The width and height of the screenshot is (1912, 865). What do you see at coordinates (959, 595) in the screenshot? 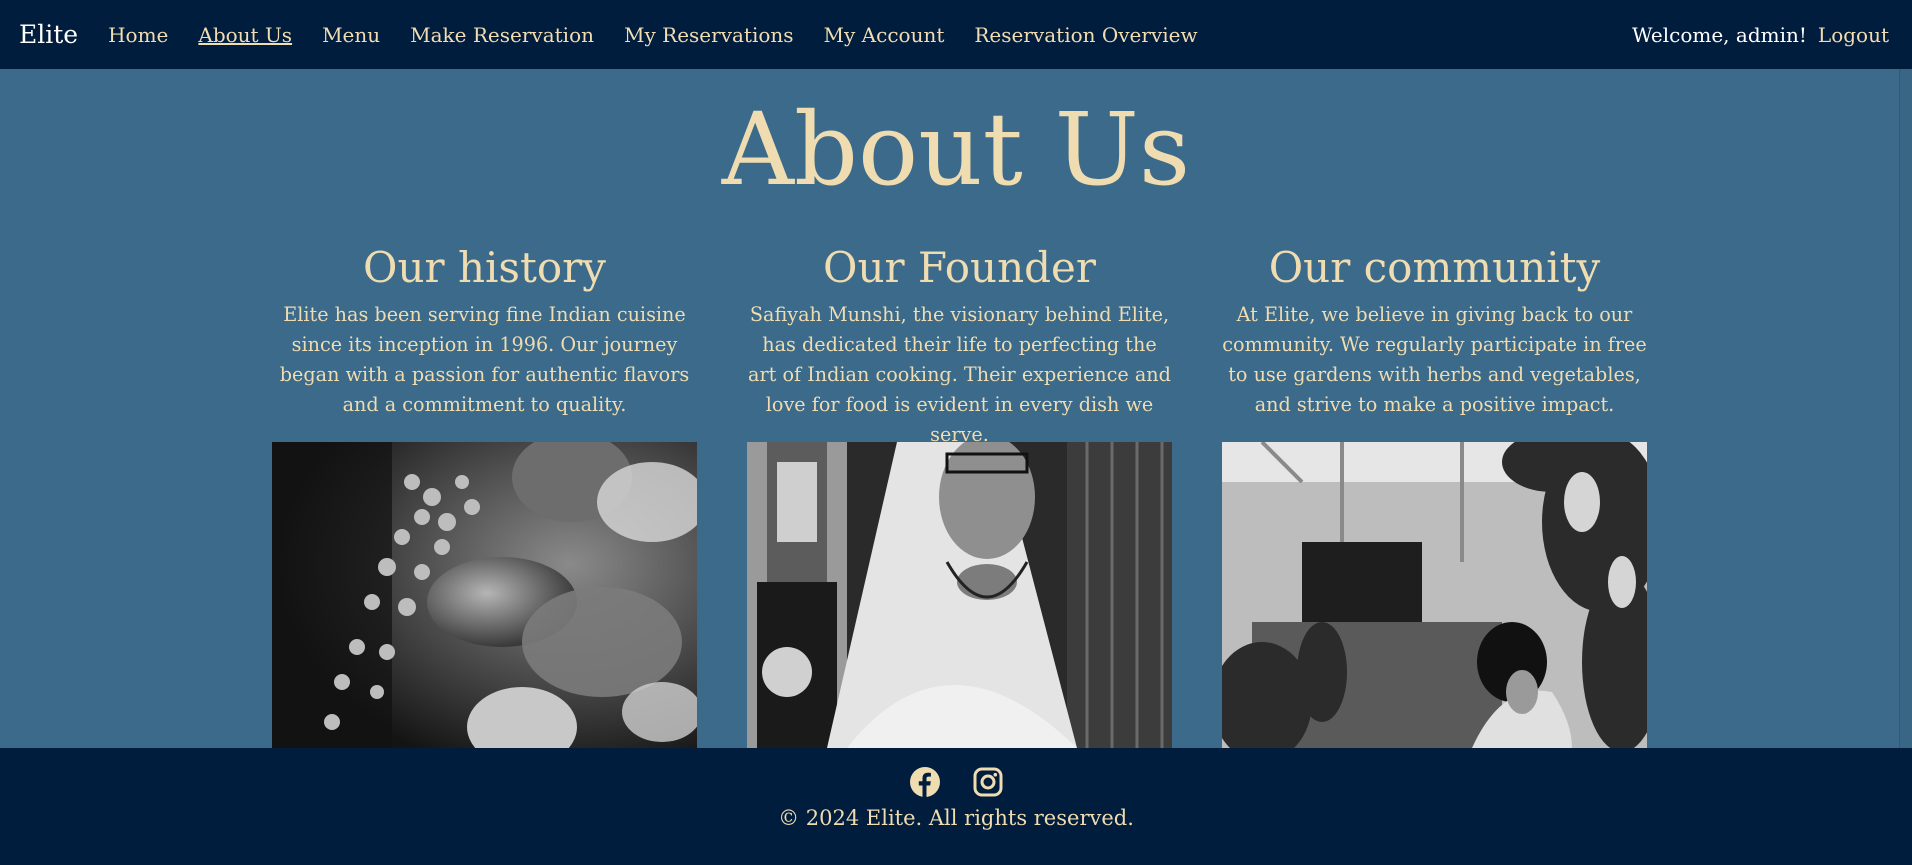
I see `founder-portrait-image` at bounding box center [959, 595].